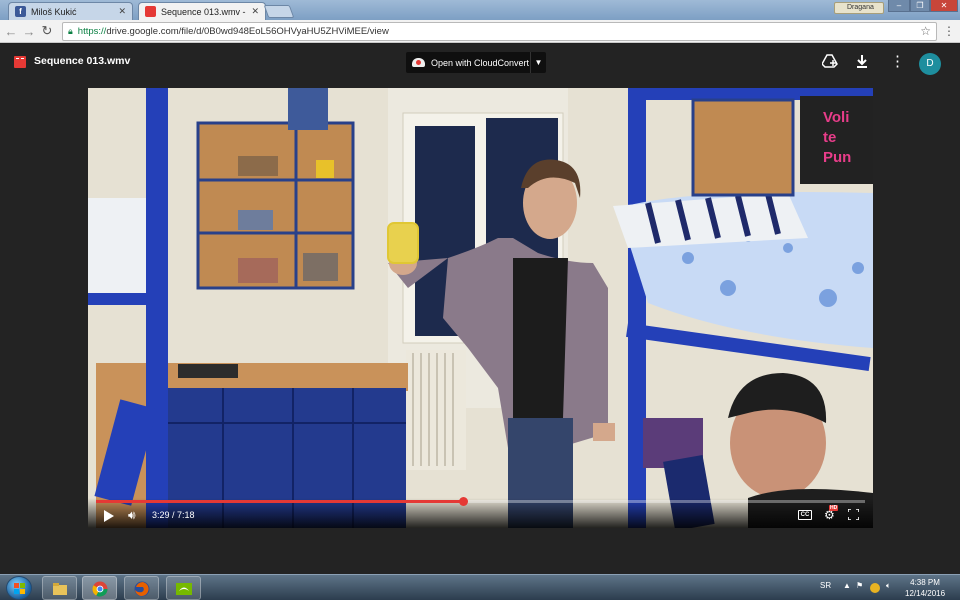  Describe the element at coordinates (109, 516) in the screenshot. I see `play-icon` at that location.